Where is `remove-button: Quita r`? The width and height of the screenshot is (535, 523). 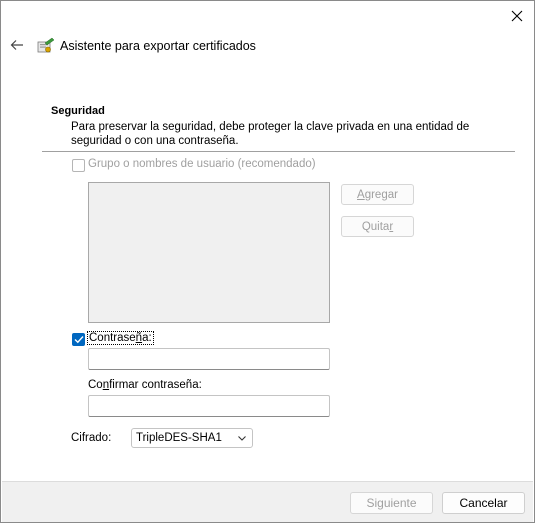
remove-button: Quita r is located at coordinates (377, 226).